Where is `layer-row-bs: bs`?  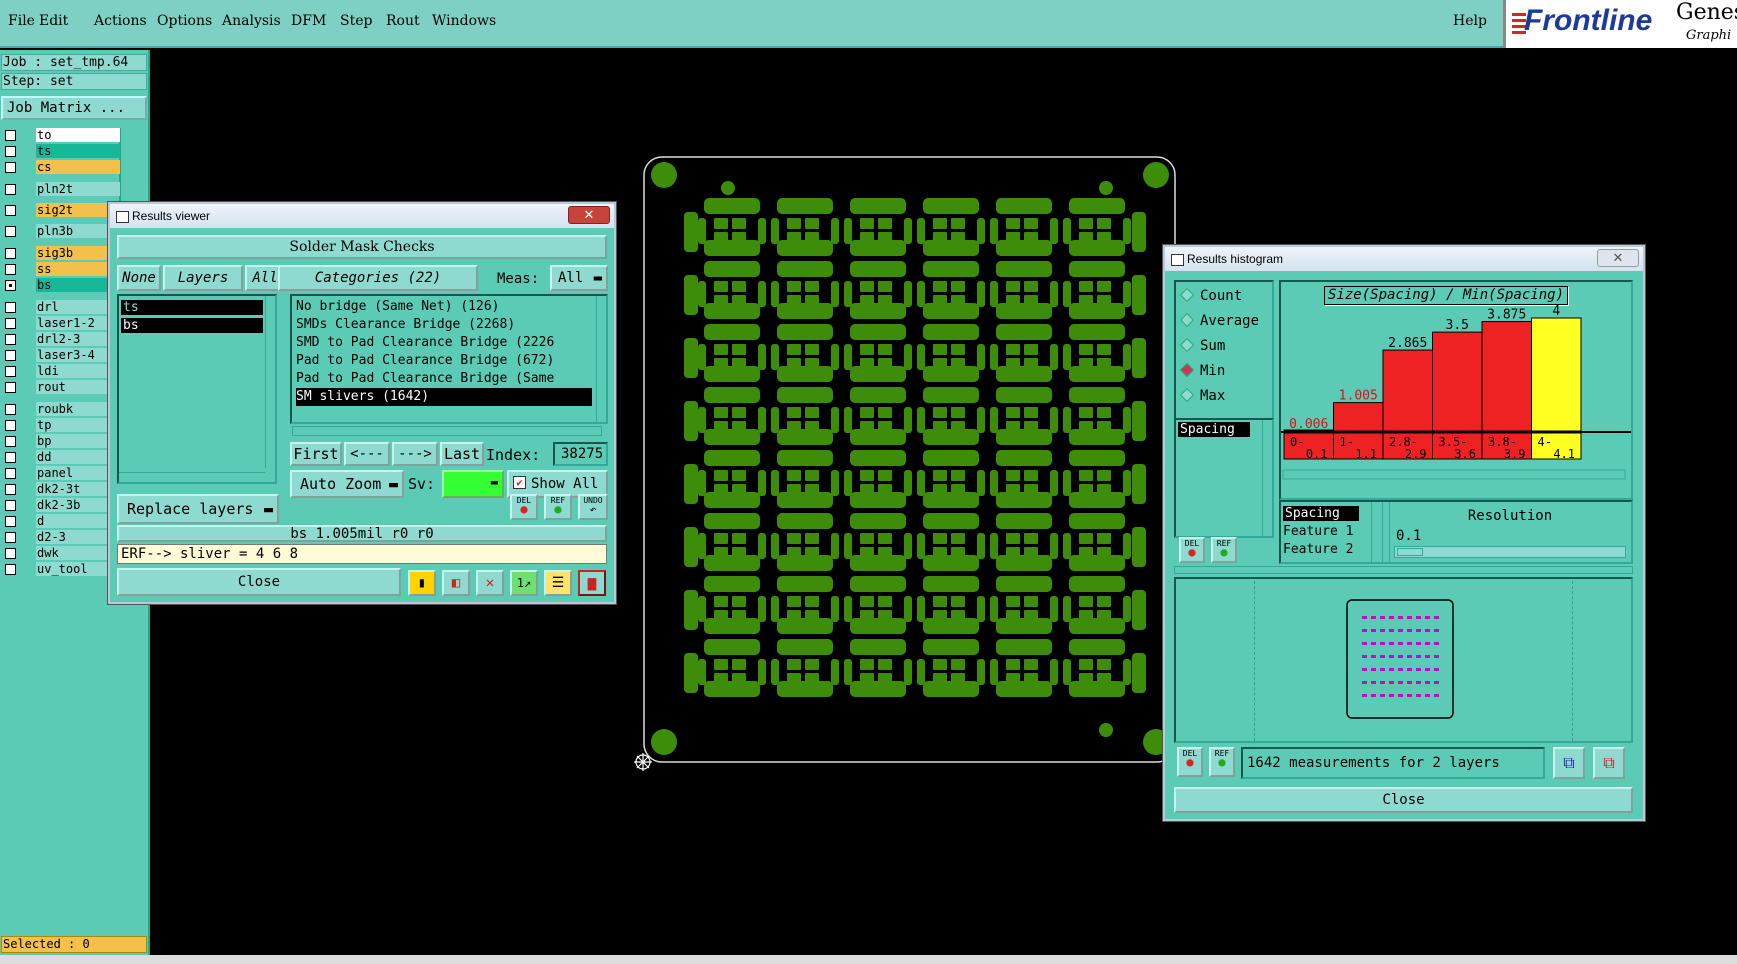 layer-row-bs: bs is located at coordinates (60, 285).